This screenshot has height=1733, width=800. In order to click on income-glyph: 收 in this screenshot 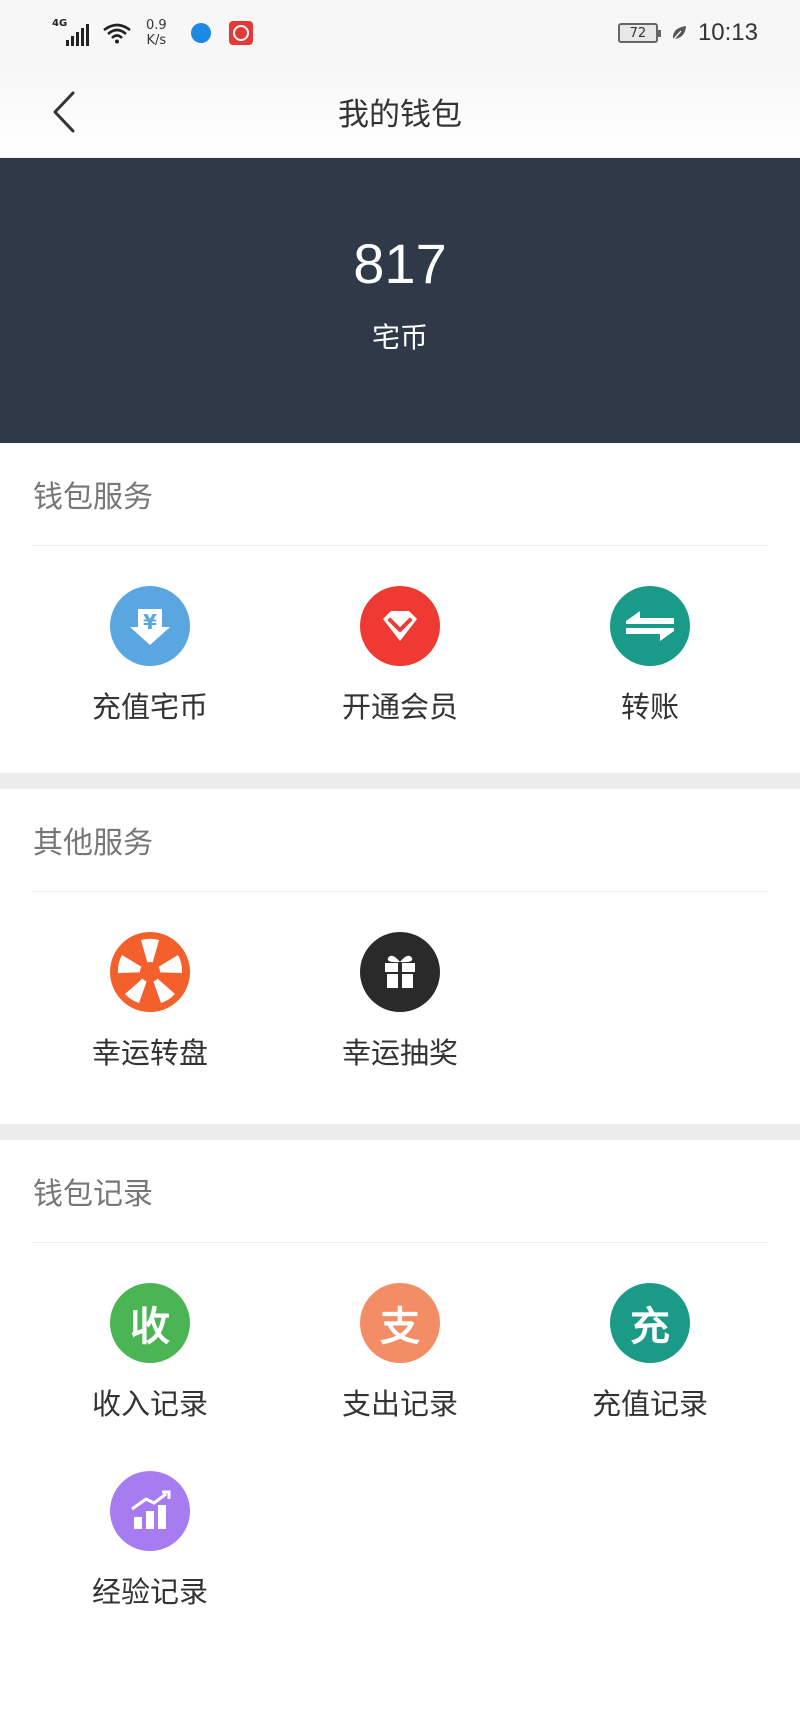, I will do `click(150, 1327)`.